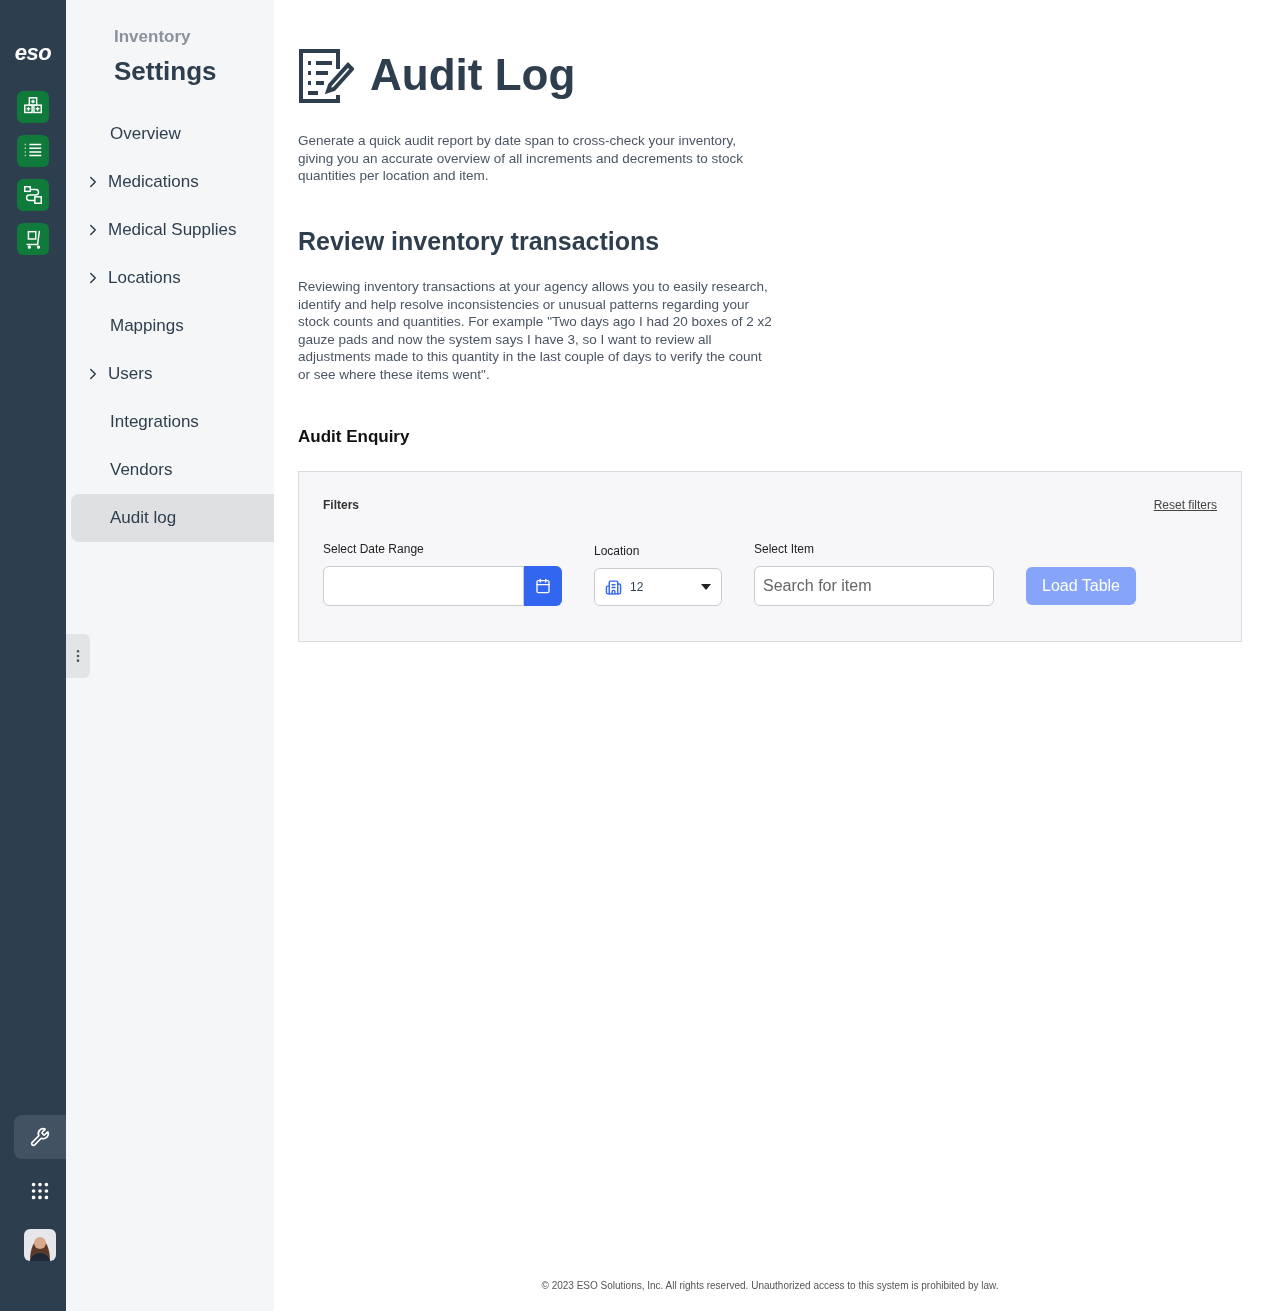 Image resolution: width=1282 pixels, height=1311 pixels. I want to click on date-range-input, so click(423, 586).